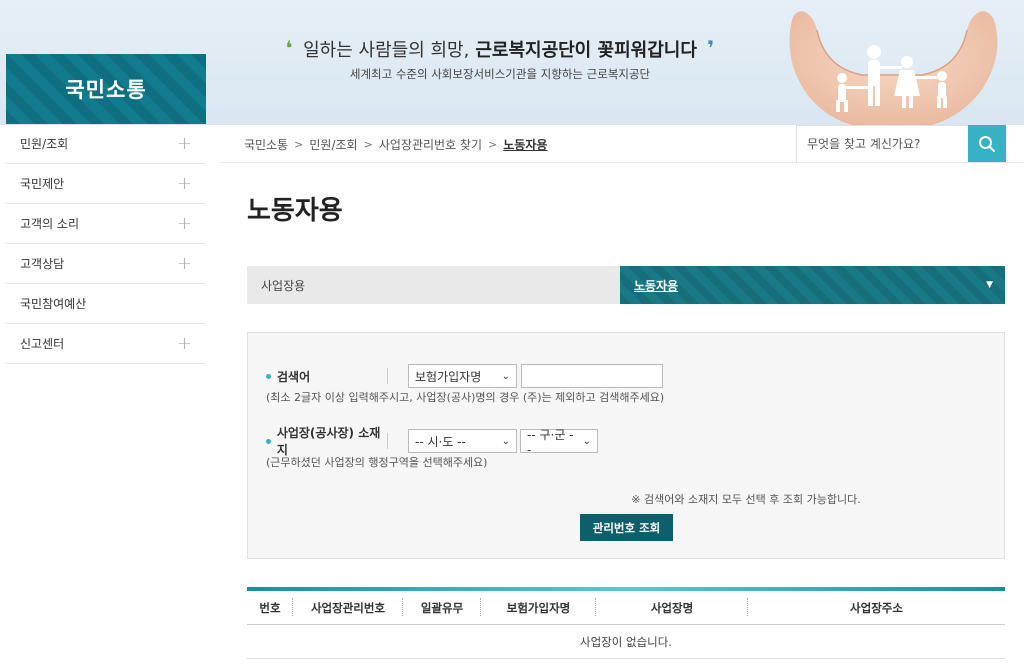 The height and width of the screenshot is (668, 1024). What do you see at coordinates (989, 285) in the screenshot?
I see `caret-down-icon: ▼` at bounding box center [989, 285].